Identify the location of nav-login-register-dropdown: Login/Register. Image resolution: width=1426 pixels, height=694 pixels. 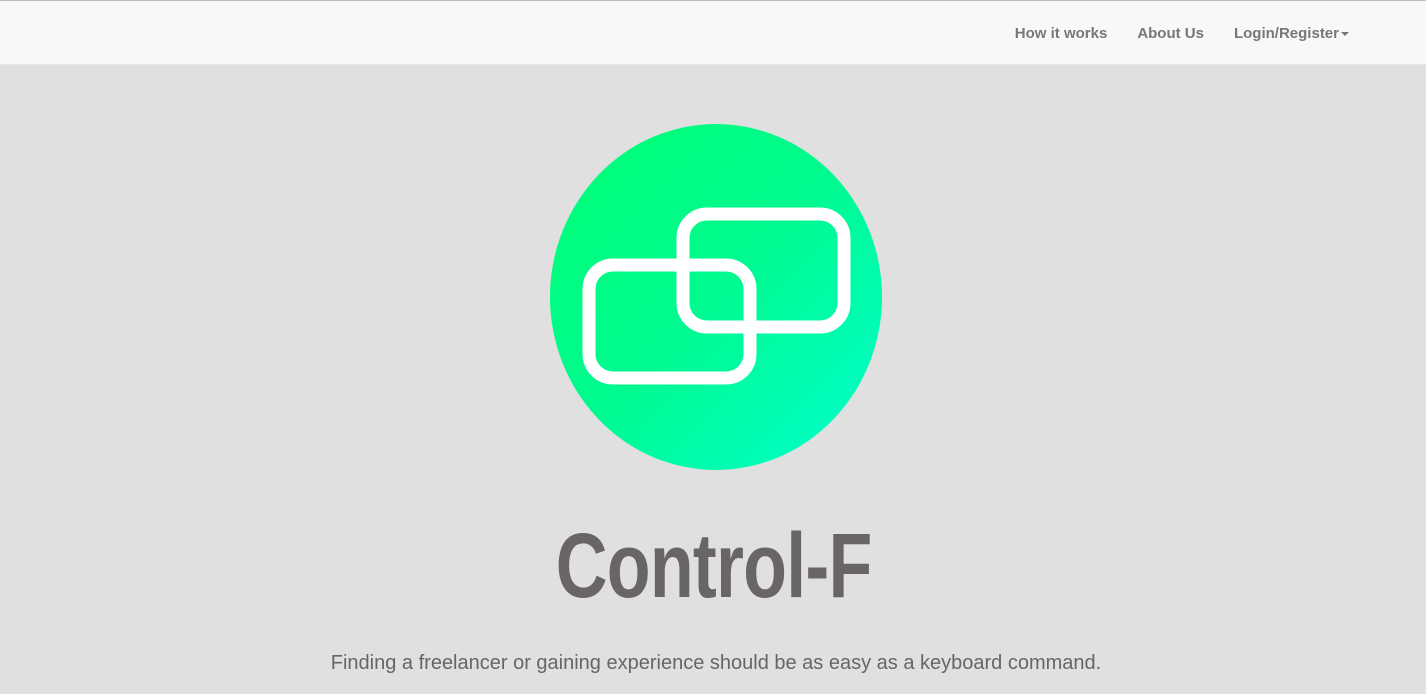
(1291, 33).